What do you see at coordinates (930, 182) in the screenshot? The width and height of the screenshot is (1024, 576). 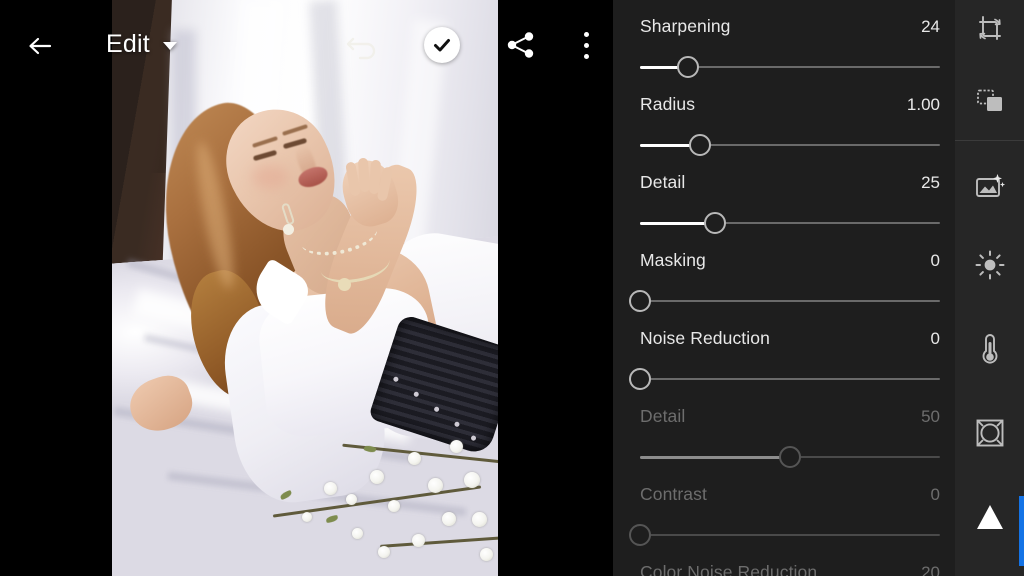 I see `slider-value: 25` at bounding box center [930, 182].